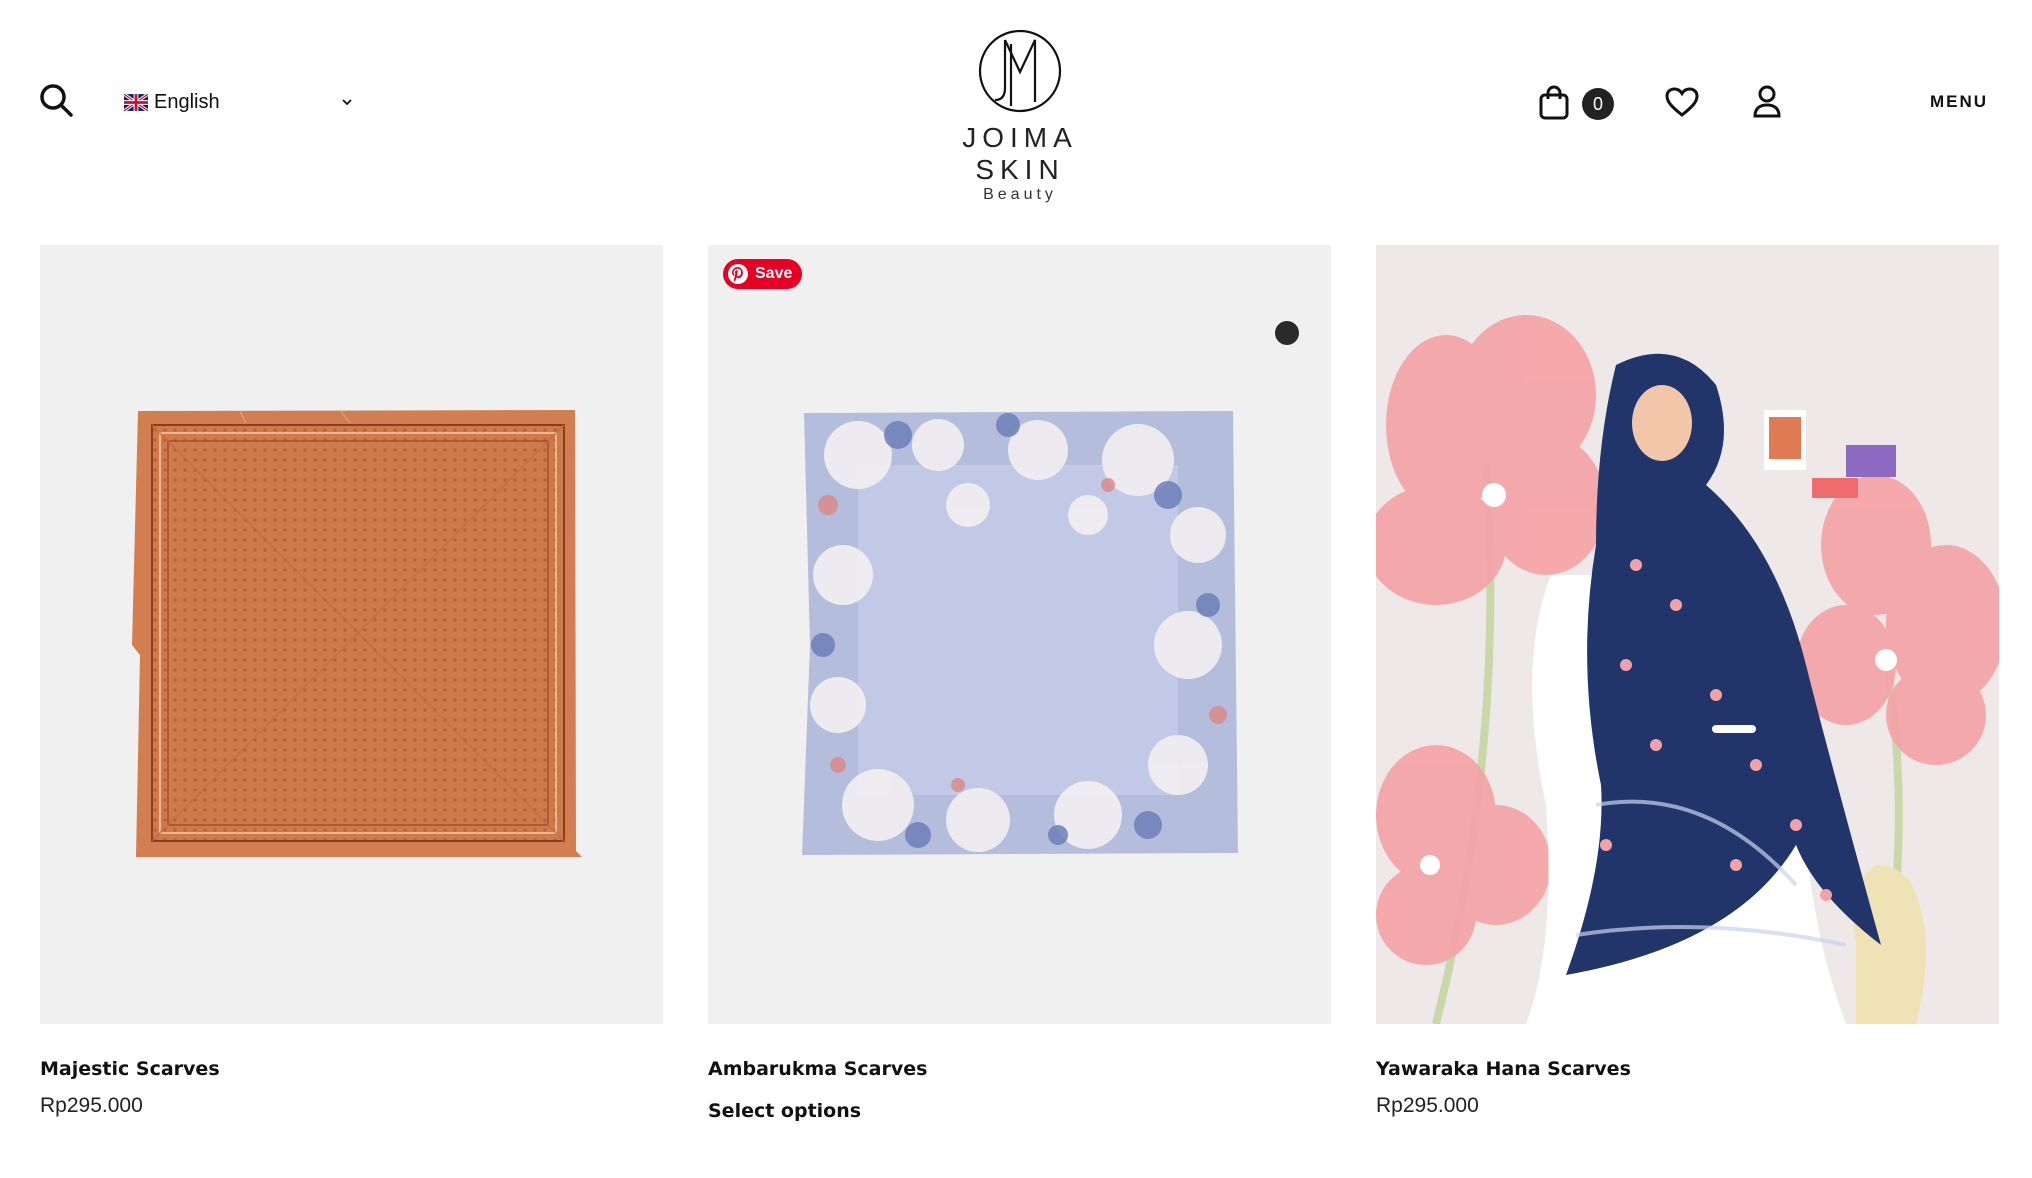 The width and height of the screenshot is (2032, 1178). Describe the element at coordinates (1019, 1069) in the screenshot. I see `product-title: Ambarukma Scarves` at that location.